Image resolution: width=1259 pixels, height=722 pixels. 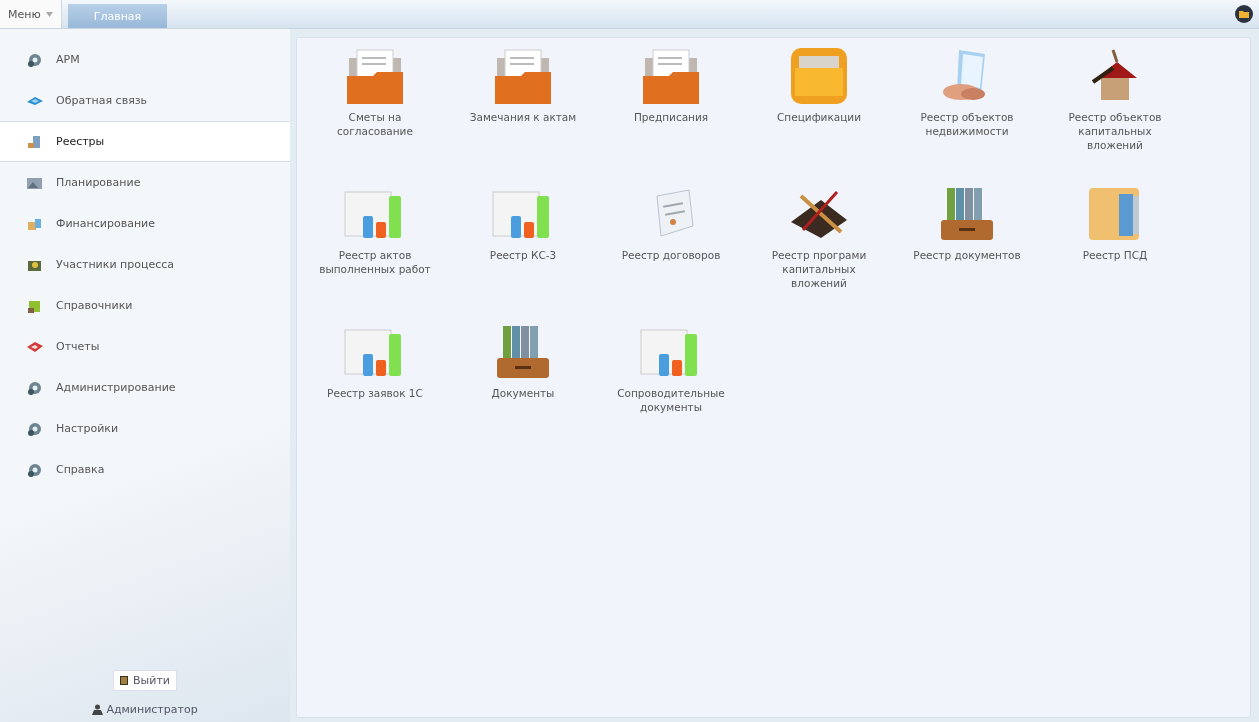 I want to click on shortcut-tile: Реестр объектов капитальных вложений, so click(x=1115, y=113).